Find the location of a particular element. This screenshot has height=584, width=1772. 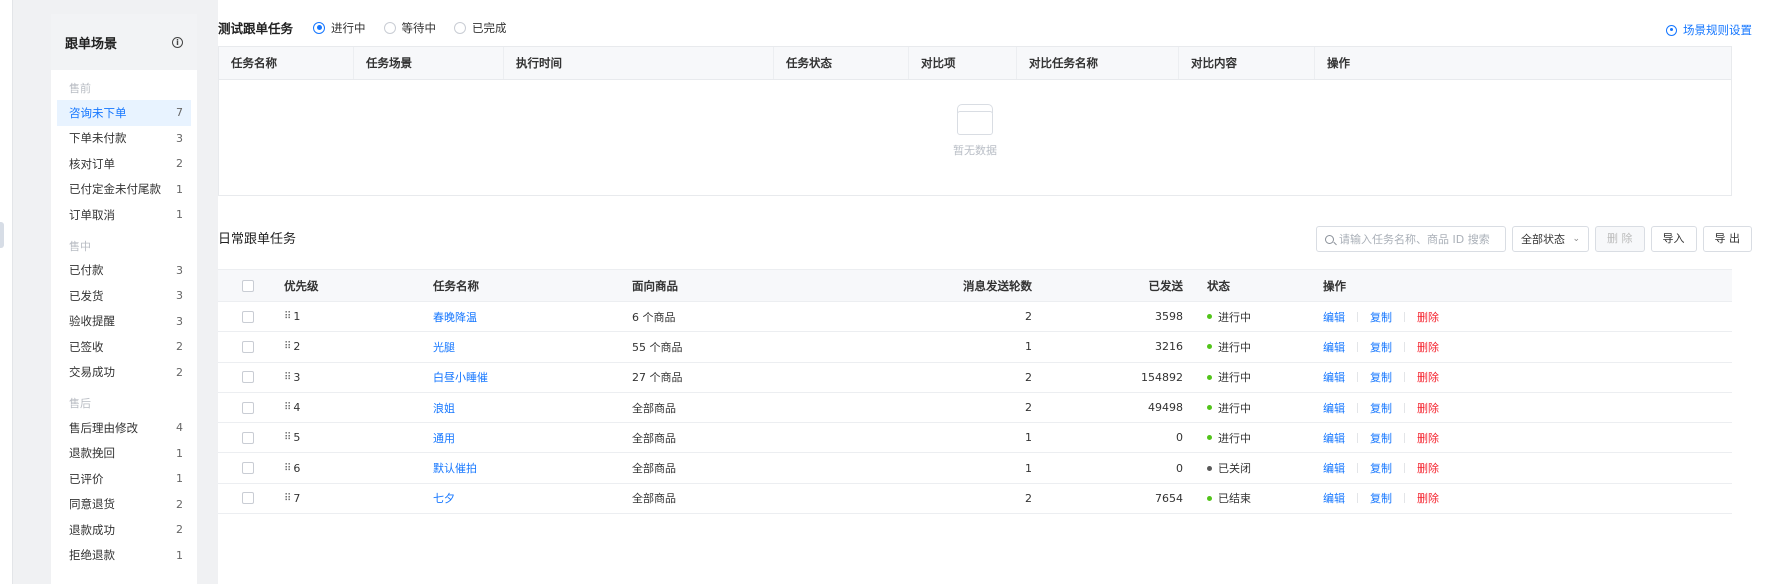

sidebar-item: 已付款 3 is located at coordinates (124, 271).